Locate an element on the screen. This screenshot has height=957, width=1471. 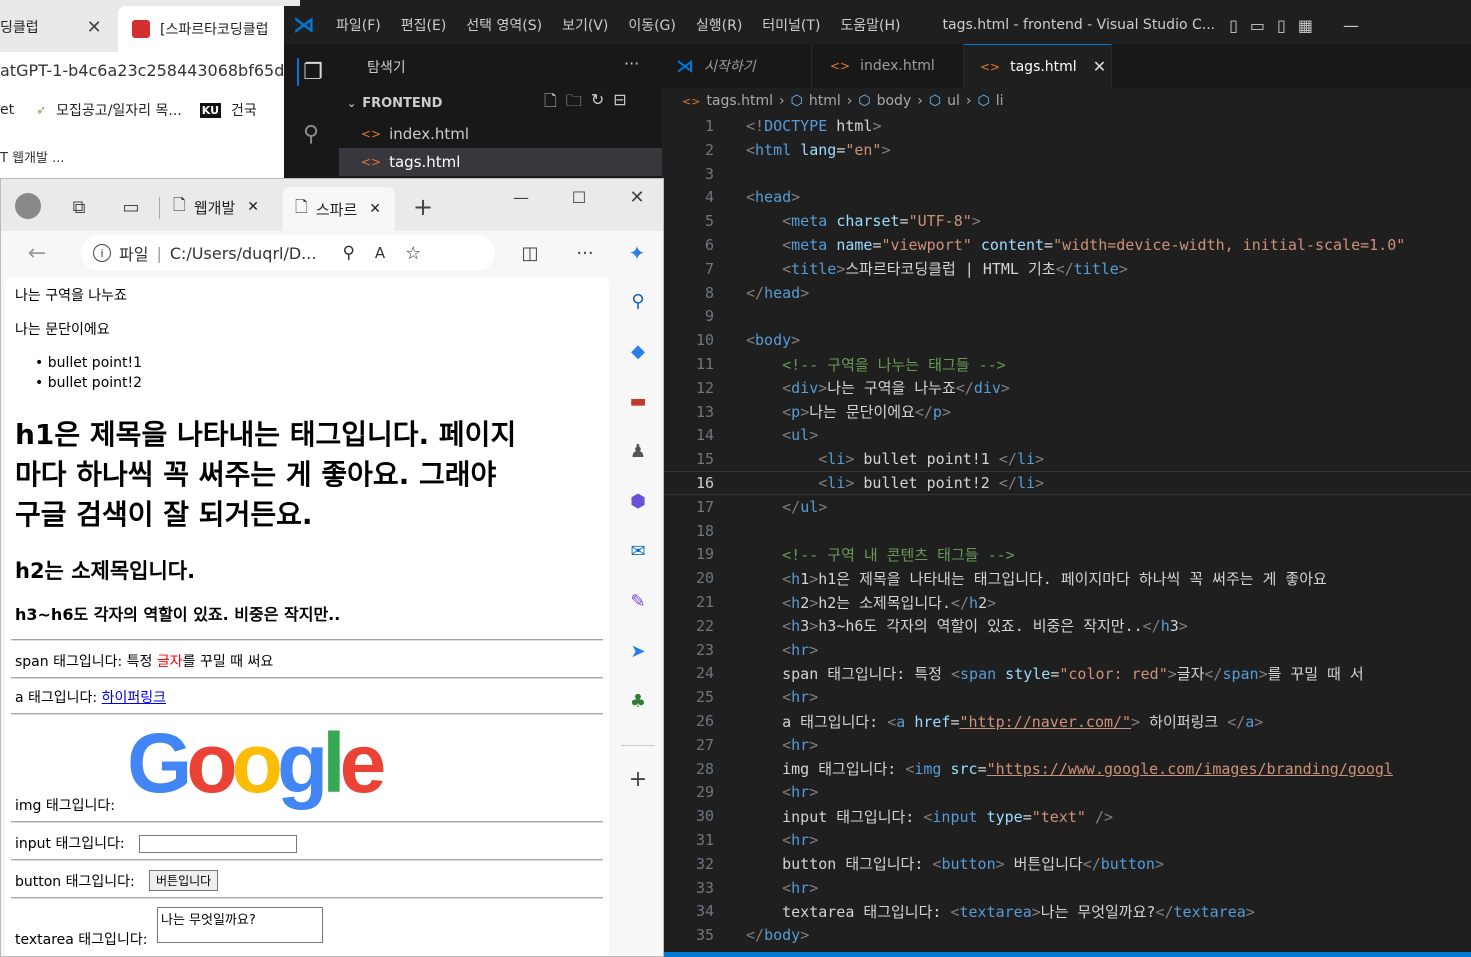
menu-help: 도움말(H) is located at coordinates (870, 25).